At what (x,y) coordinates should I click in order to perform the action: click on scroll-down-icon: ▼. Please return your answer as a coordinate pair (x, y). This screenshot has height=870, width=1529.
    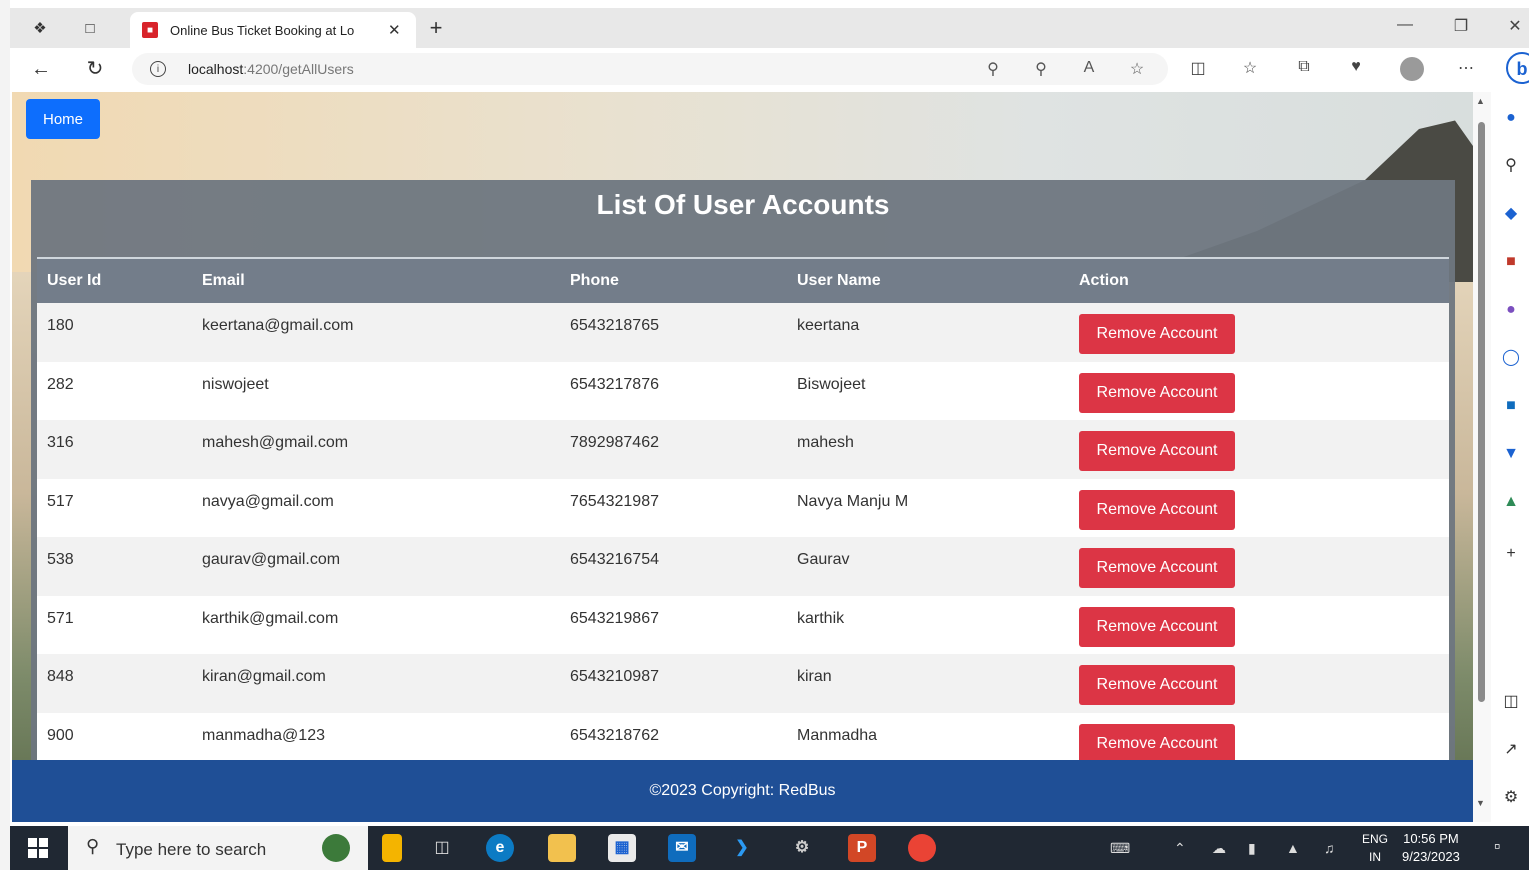
    Looking at the image, I should click on (1480, 803).